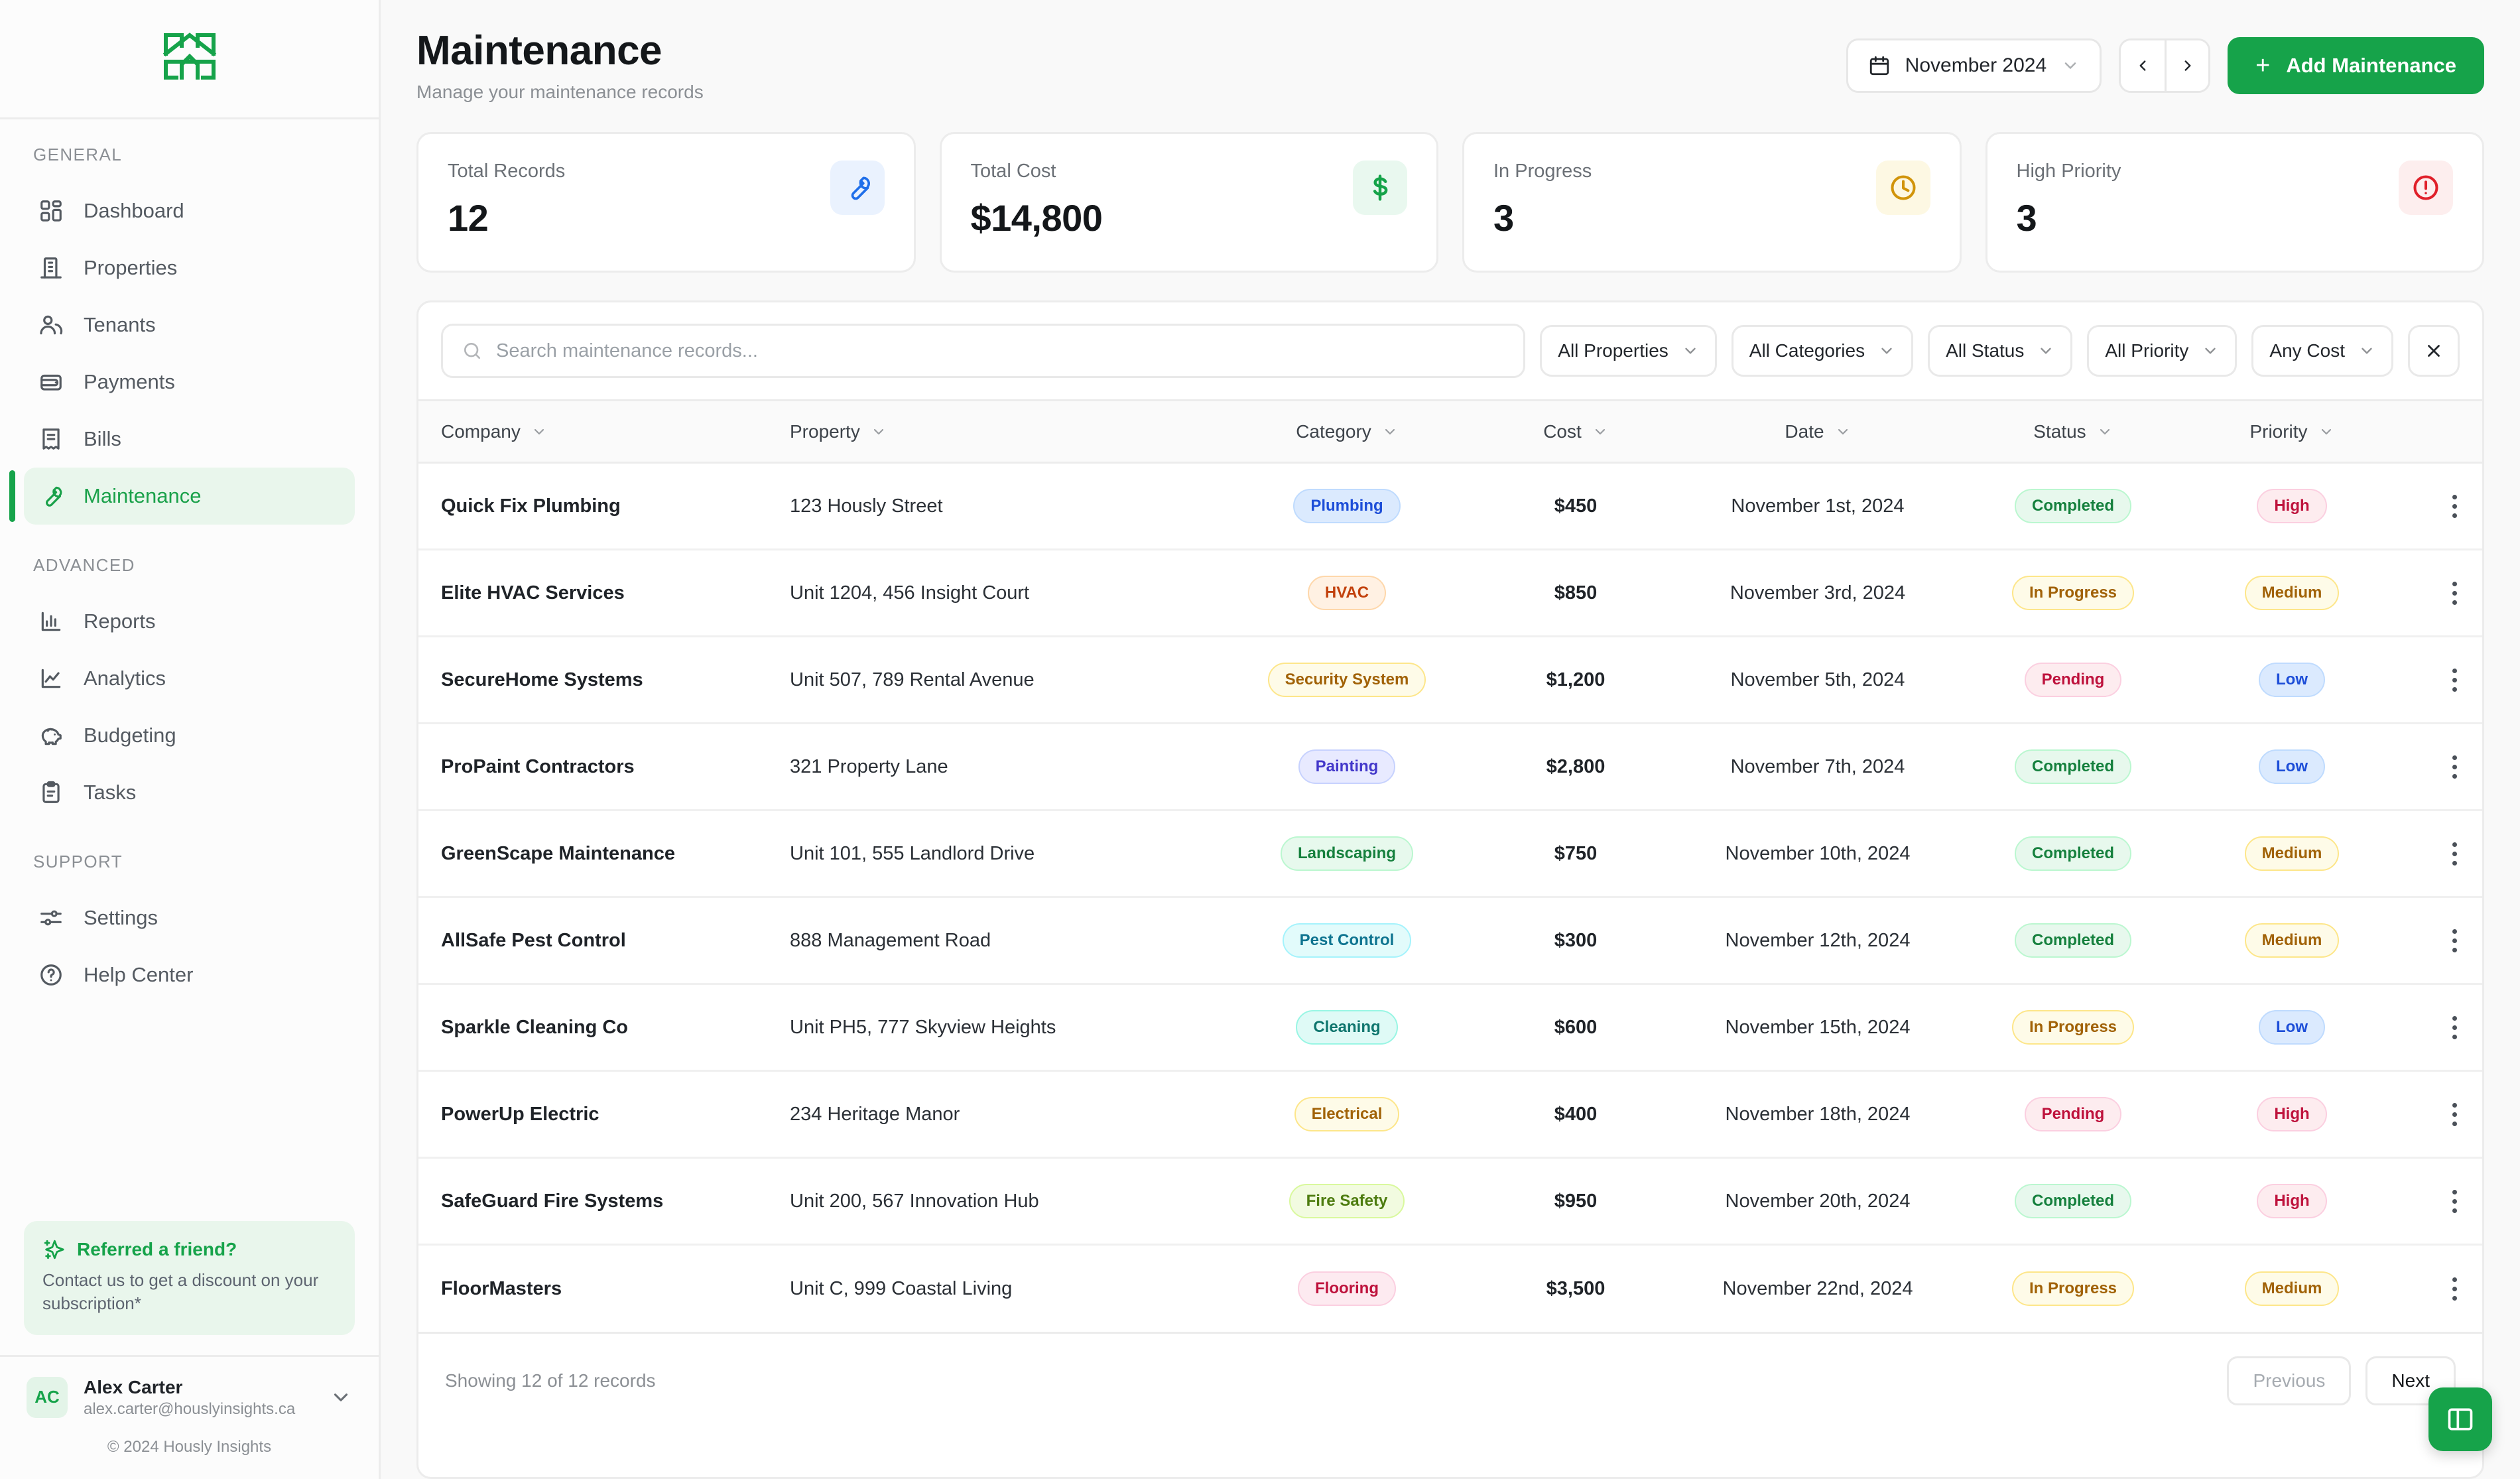 The width and height of the screenshot is (2520, 1479). What do you see at coordinates (2289, 1380) in the screenshot?
I see `previous-page-button: Previous` at bounding box center [2289, 1380].